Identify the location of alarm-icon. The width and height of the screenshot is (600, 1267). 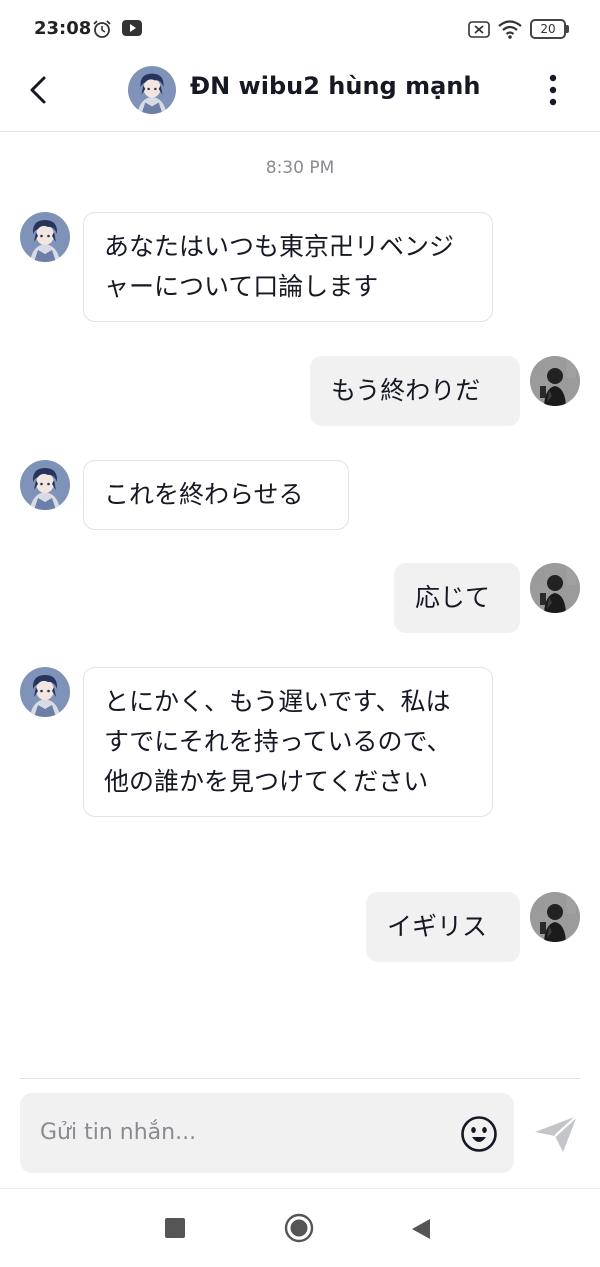
(102, 29).